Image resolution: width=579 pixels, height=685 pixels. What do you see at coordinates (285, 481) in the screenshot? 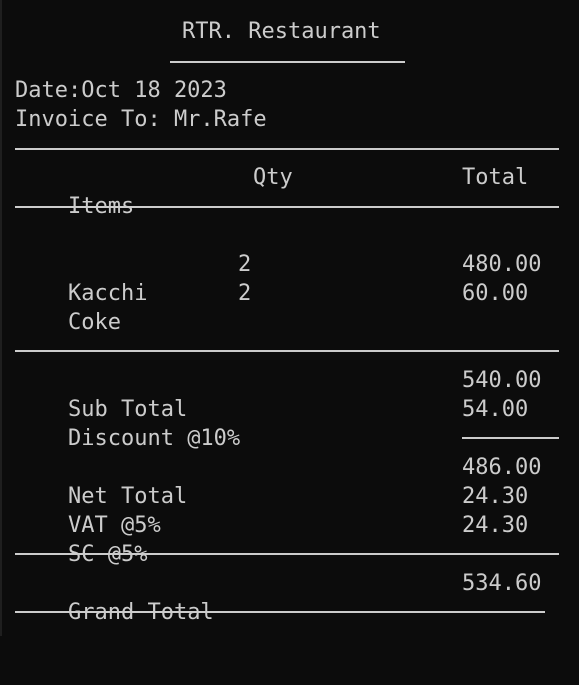
I see `summary-row-net-total: Net Total 486.00` at bounding box center [285, 481].